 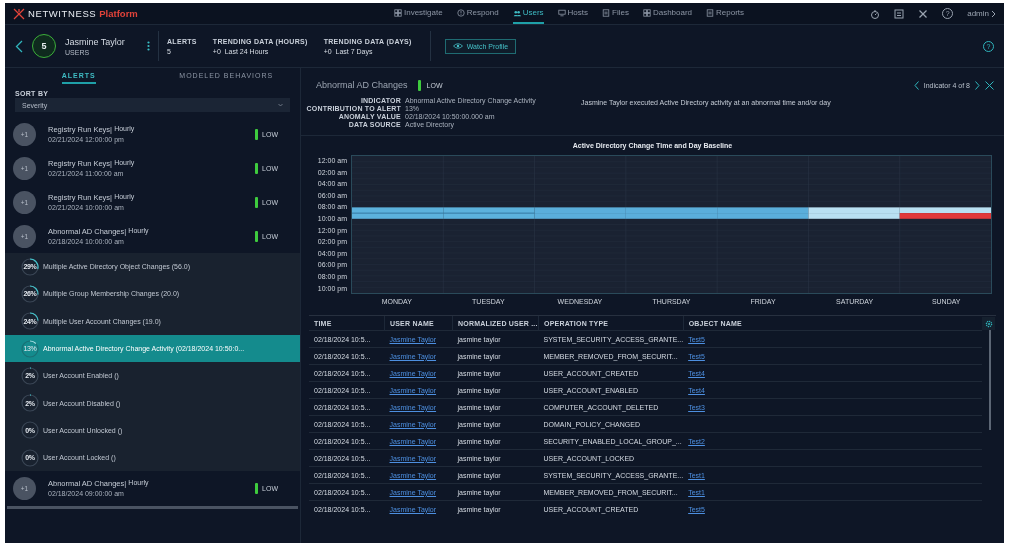 What do you see at coordinates (118, 13) in the screenshot?
I see `logo-text: Platform` at bounding box center [118, 13].